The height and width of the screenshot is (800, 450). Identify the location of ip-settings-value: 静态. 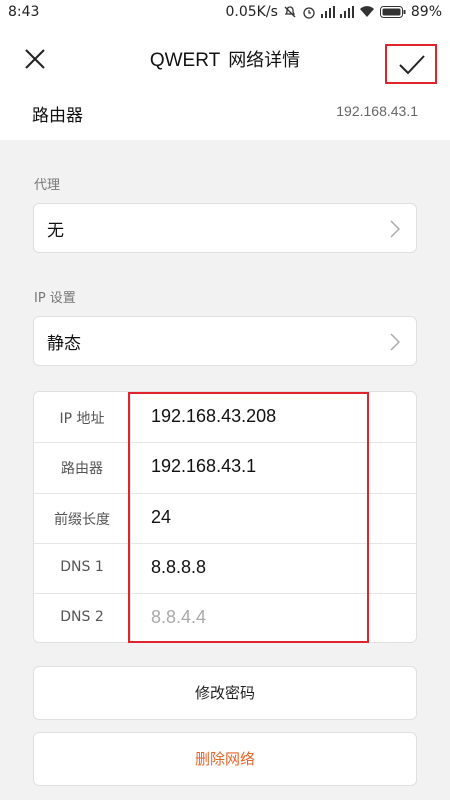
(64, 344).